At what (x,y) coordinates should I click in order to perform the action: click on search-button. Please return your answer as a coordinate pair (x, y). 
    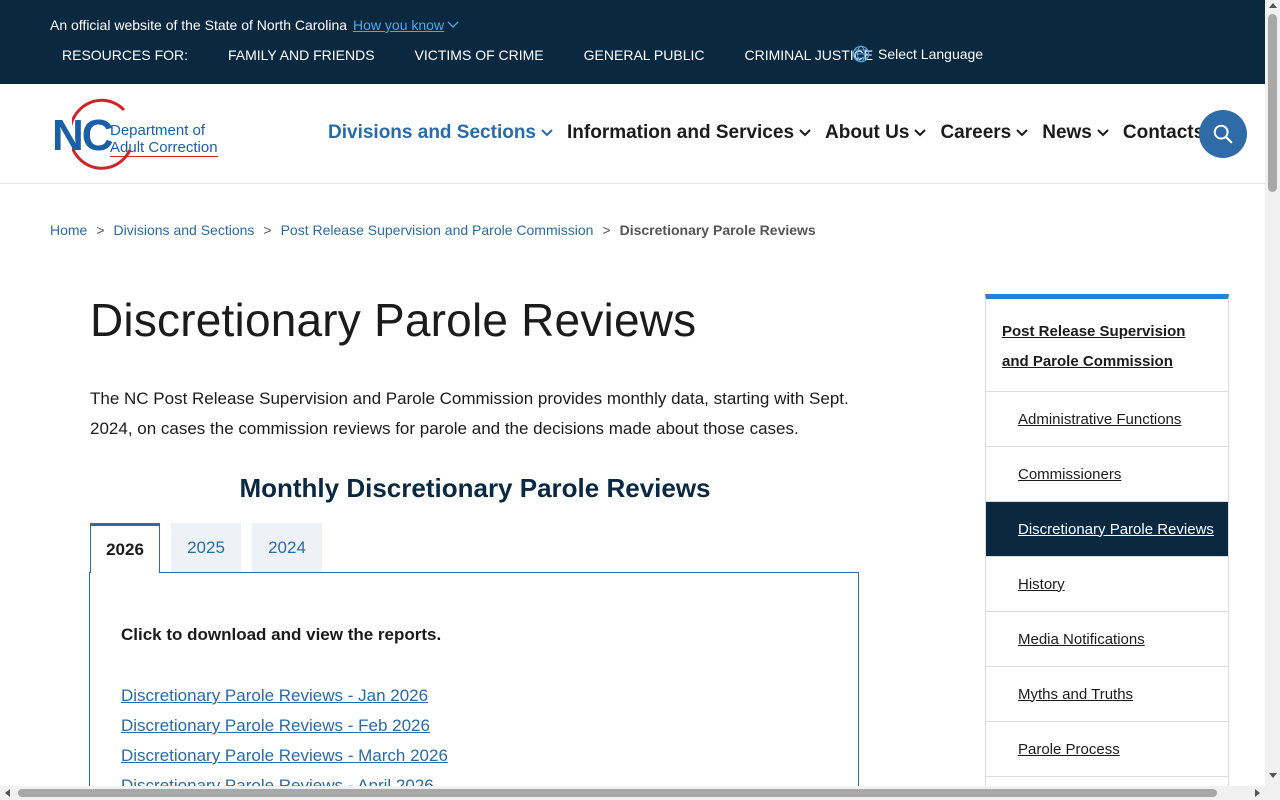
    Looking at the image, I should click on (1223, 134).